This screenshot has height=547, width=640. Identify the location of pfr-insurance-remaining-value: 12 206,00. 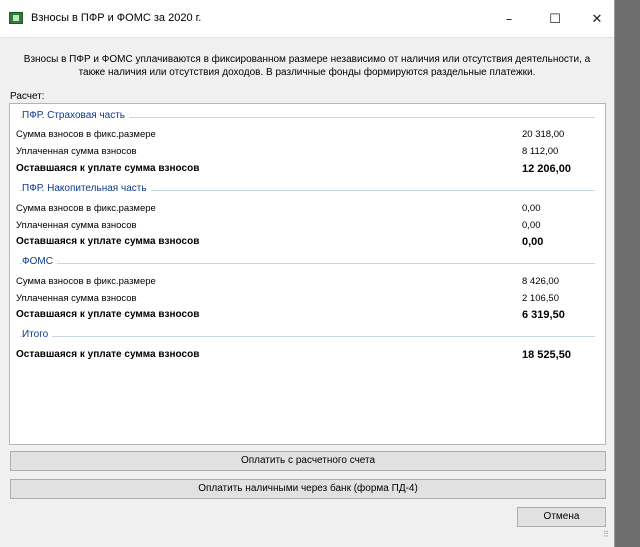
(546, 169).